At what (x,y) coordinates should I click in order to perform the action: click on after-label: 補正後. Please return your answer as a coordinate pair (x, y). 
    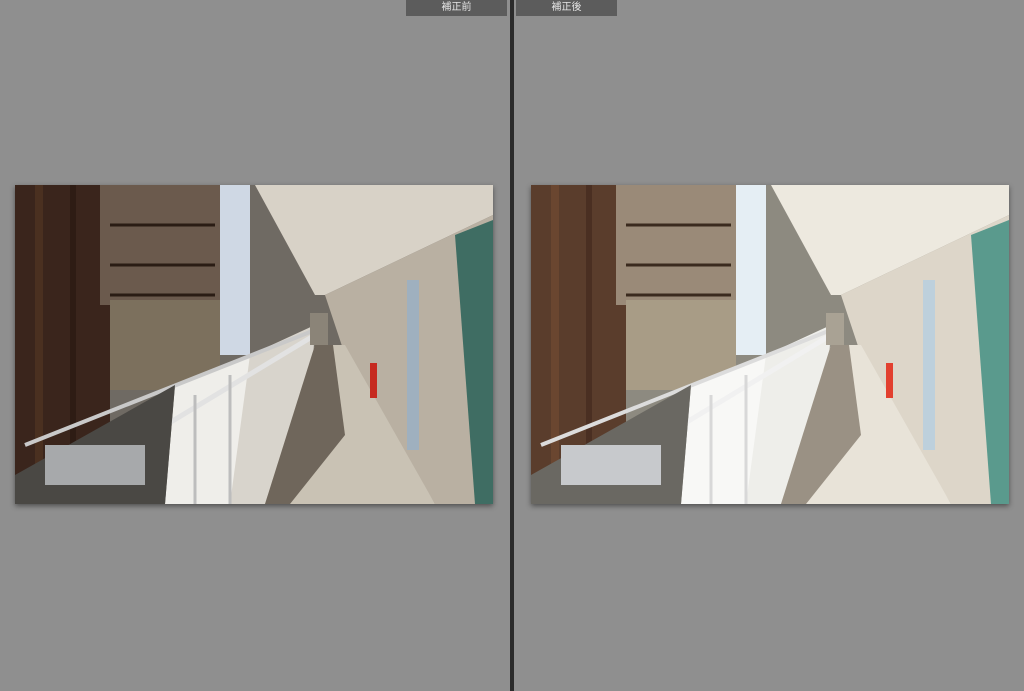
    Looking at the image, I should click on (566, 8).